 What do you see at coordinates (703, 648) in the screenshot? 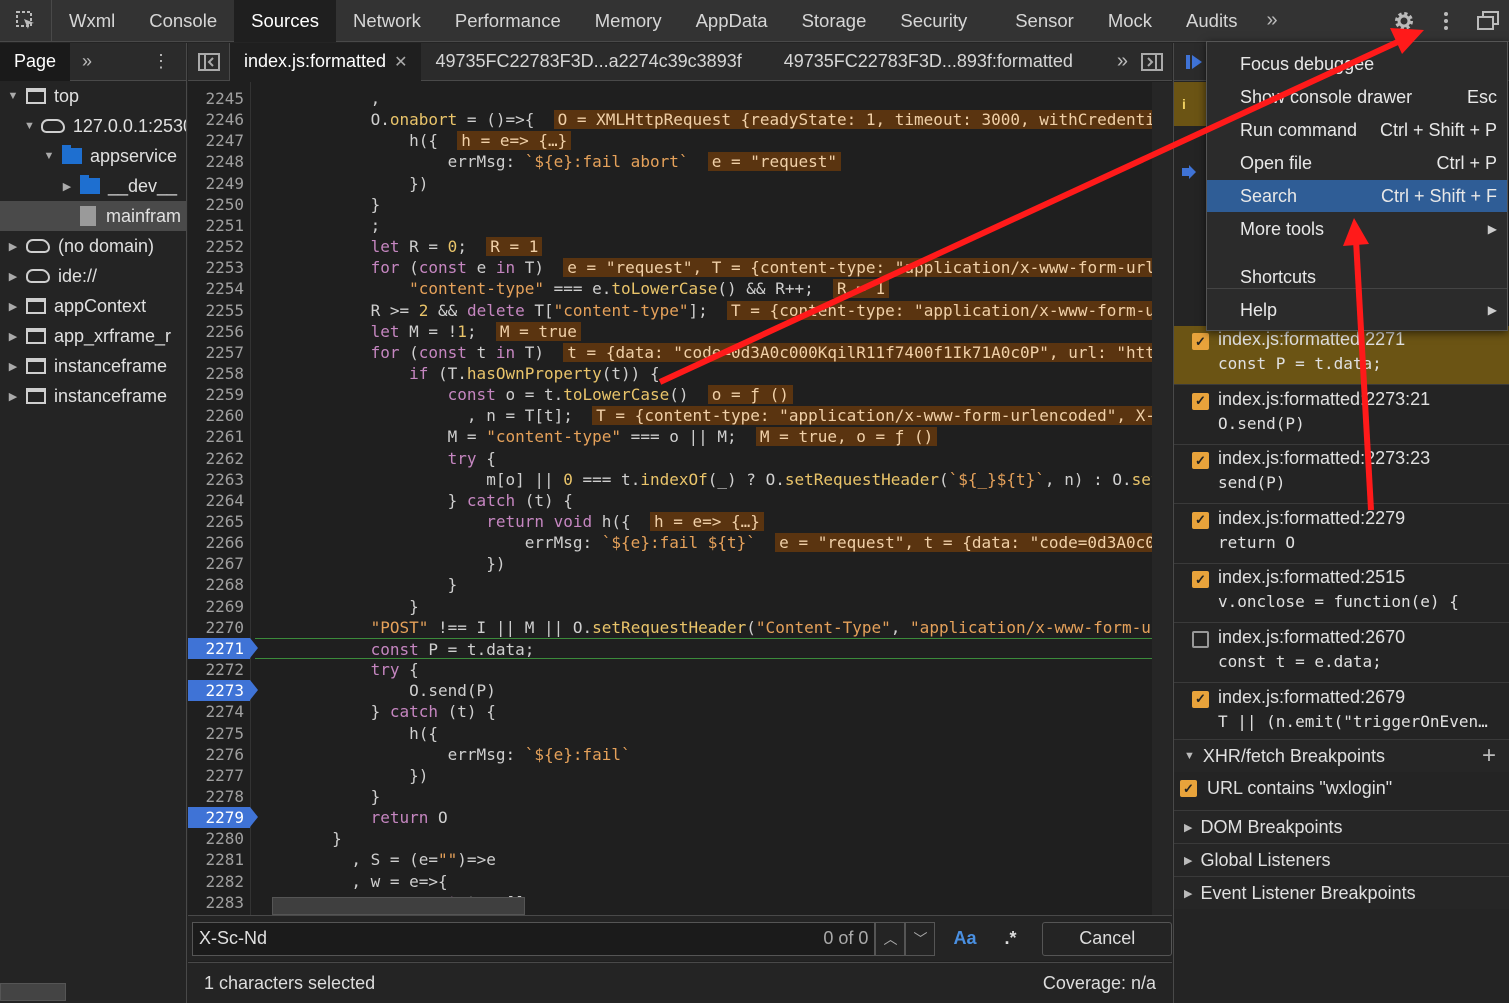
I see `code-line: const P = t.data;` at bounding box center [703, 648].